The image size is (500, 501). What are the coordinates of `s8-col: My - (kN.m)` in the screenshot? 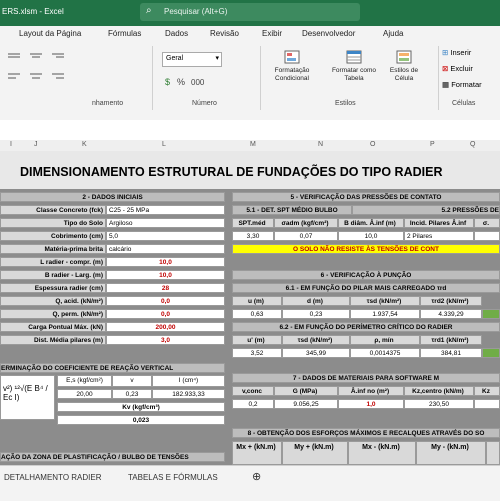 It's located at (451, 453).